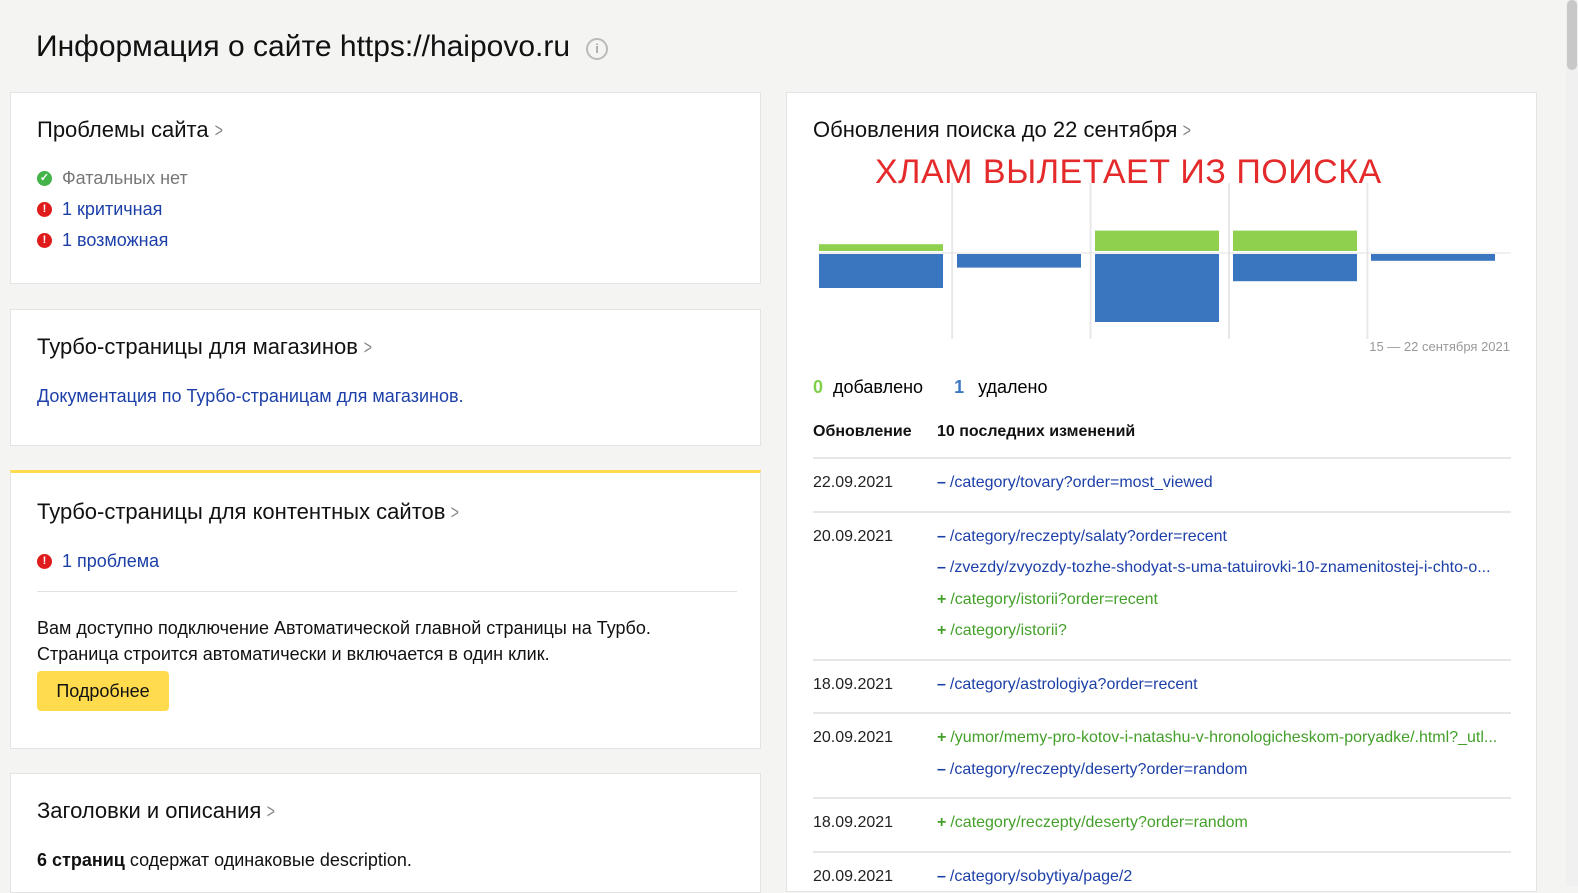  I want to click on status-critical: ! 1 критичная, so click(99, 209).